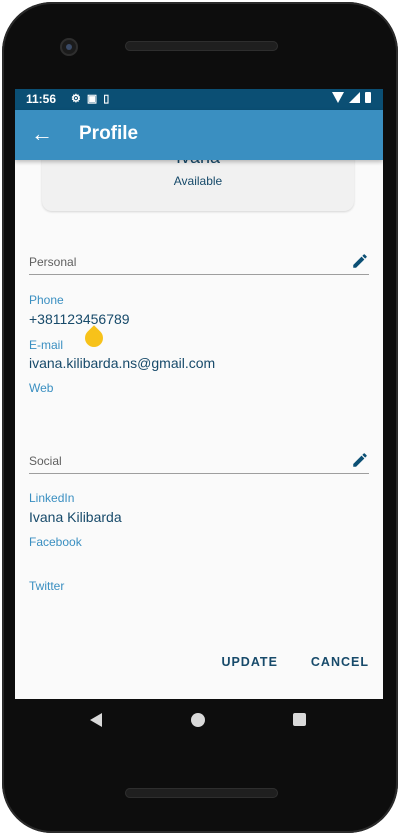 The image size is (400, 835). What do you see at coordinates (299, 719) in the screenshot?
I see `nav-recents-icon` at bounding box center [299, 719].